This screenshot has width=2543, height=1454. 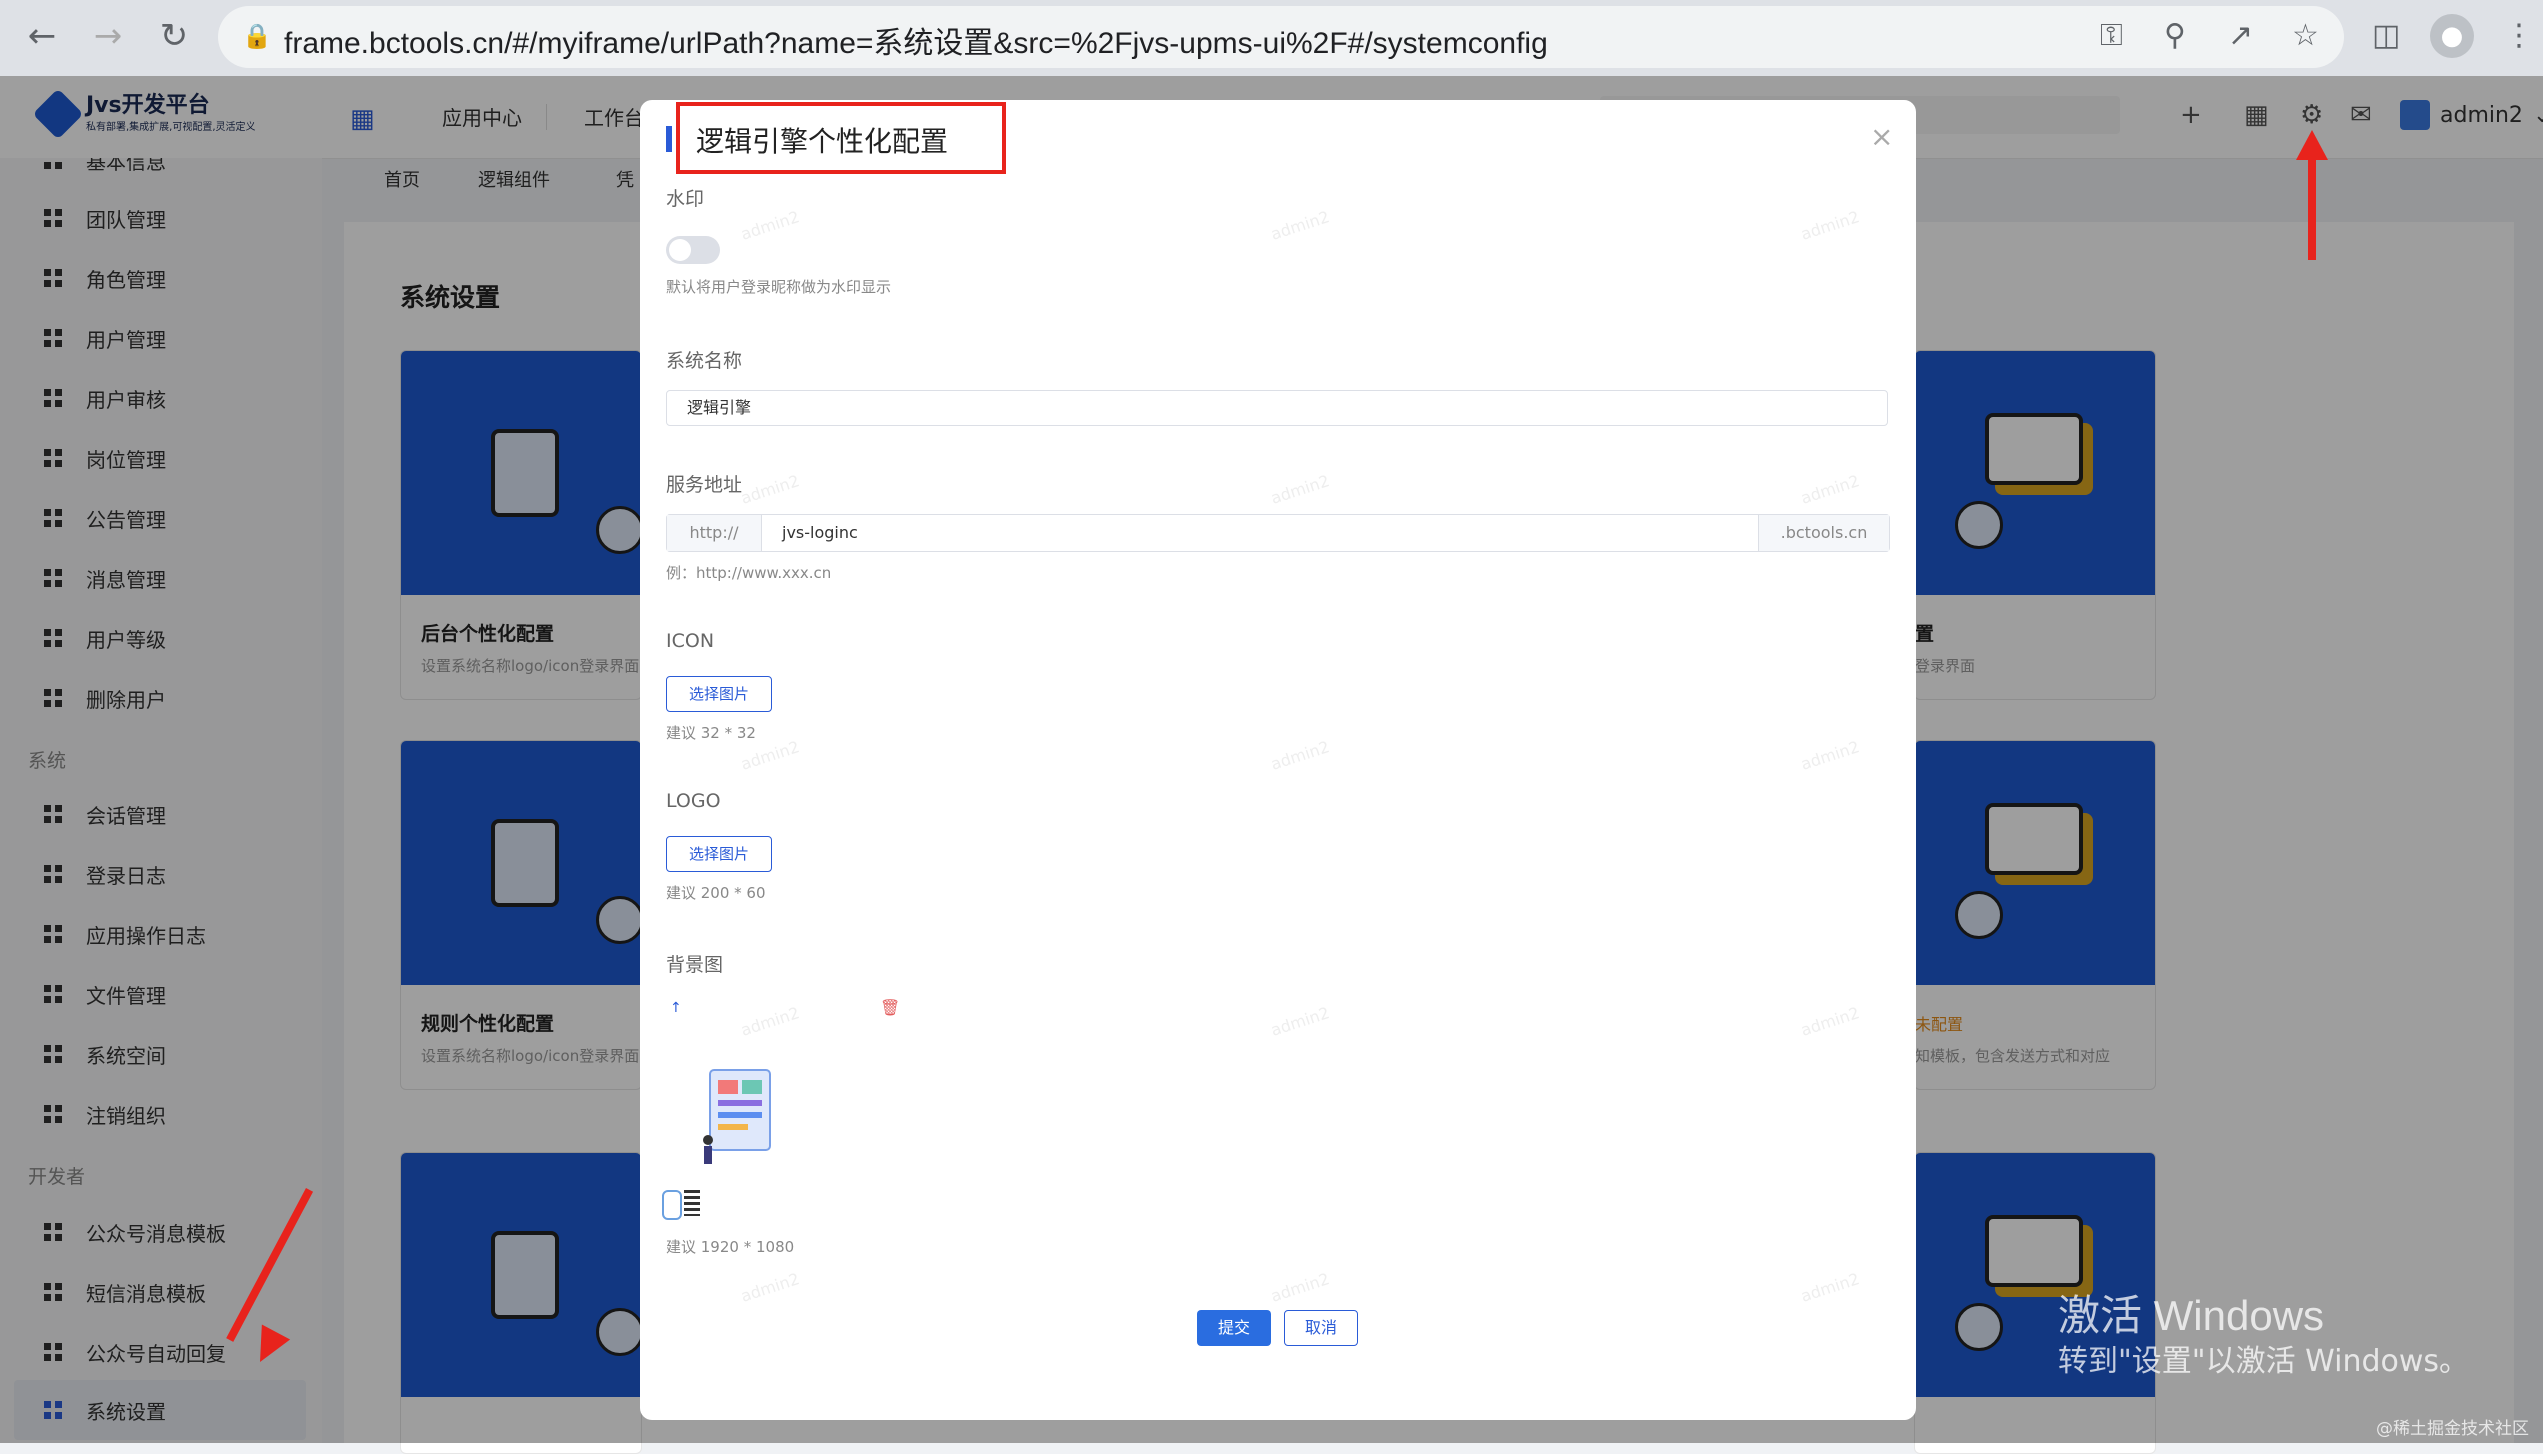 I want to click on toggle-knob, so click(x=680, y=250).